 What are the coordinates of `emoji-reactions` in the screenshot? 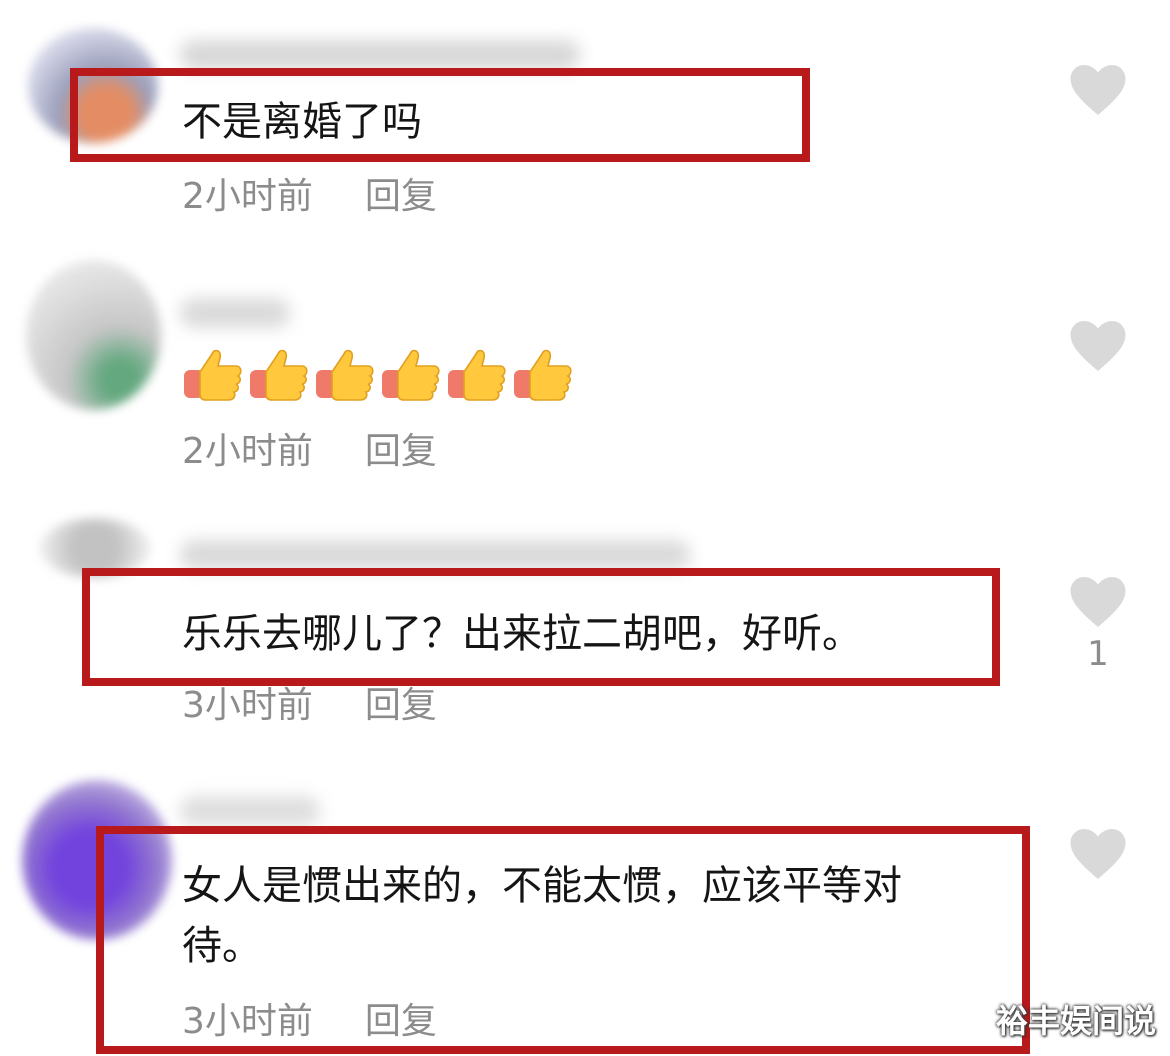 It's located at (378, 374).